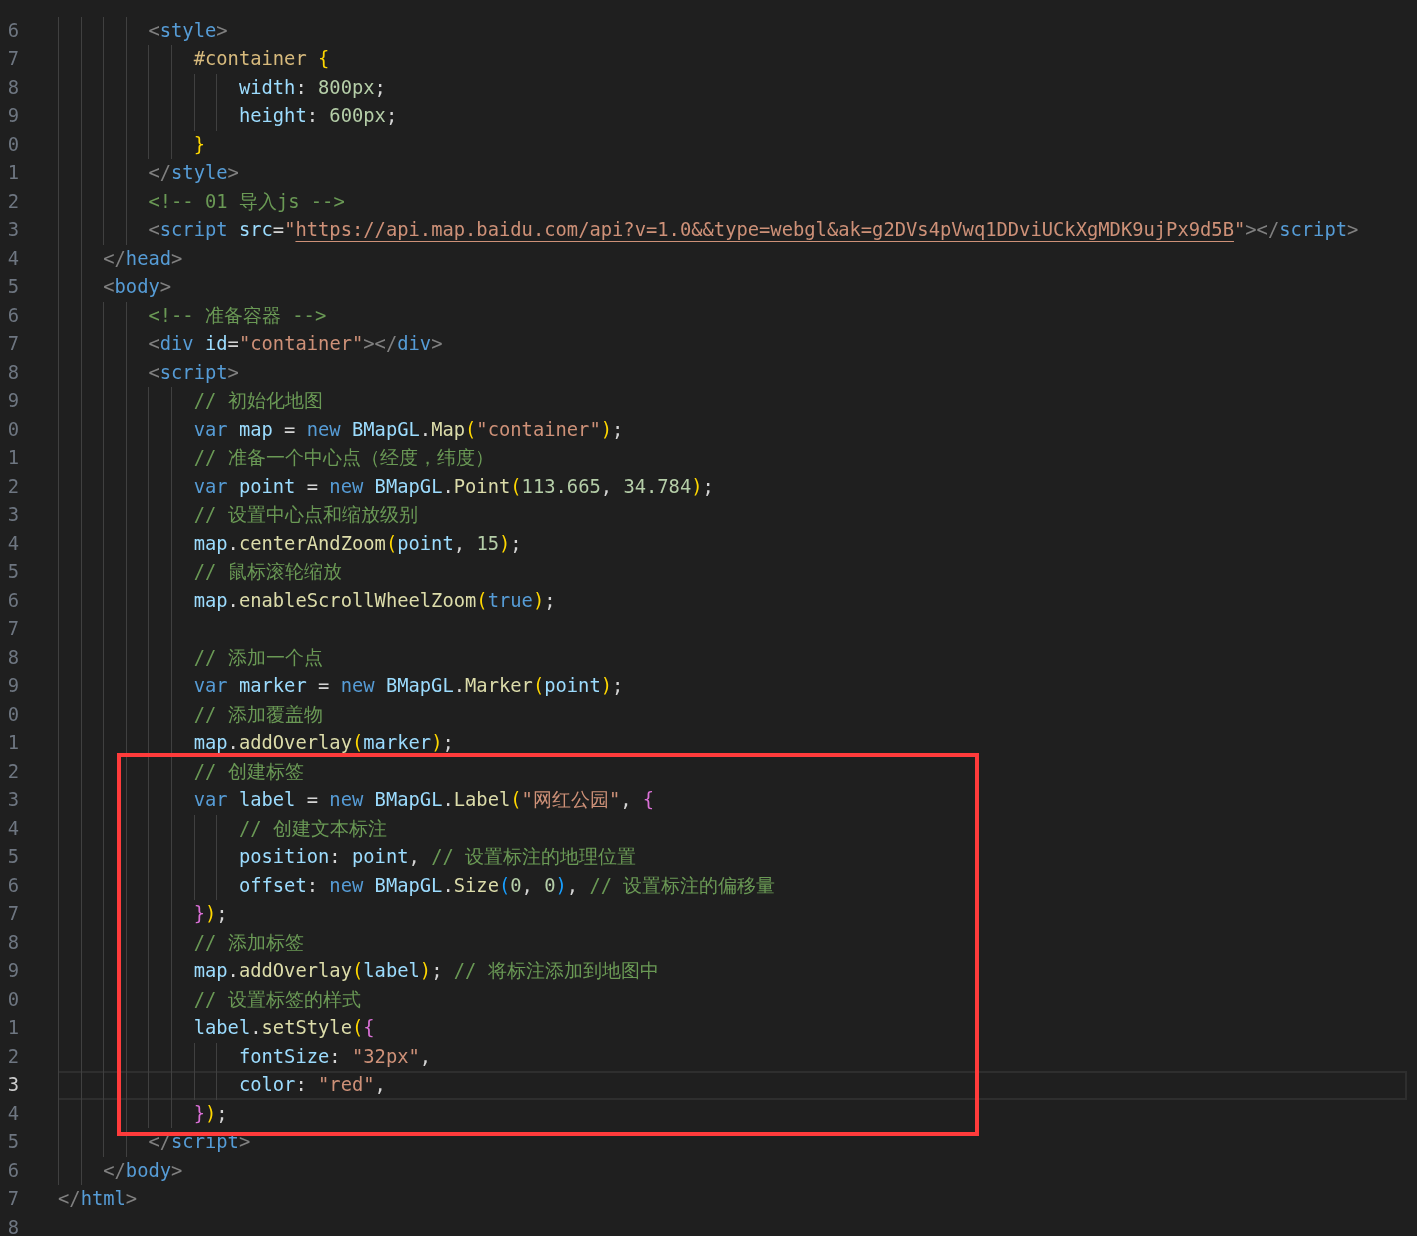  What do you see at coordinates (98, 1199) in the screenshot?
I see `code-line: </html>` at bounding box center [98, 1199].